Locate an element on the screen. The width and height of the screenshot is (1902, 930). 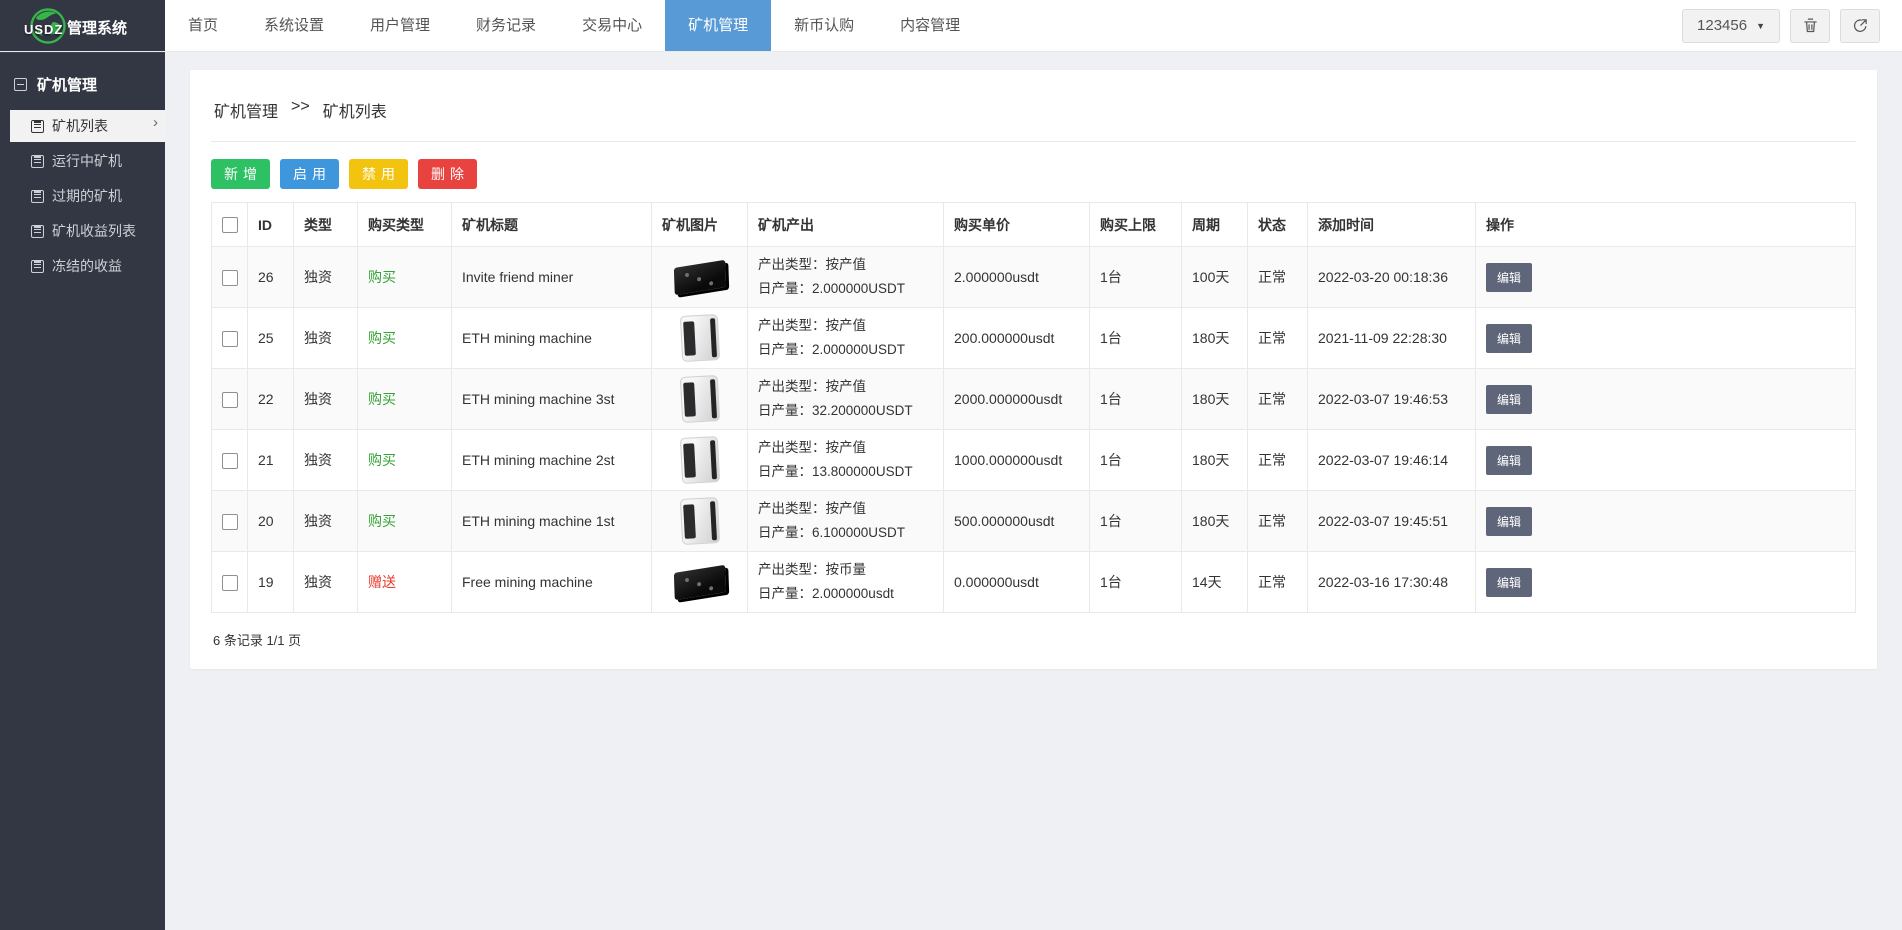
user-menu-label: 123456 is located at coordinates (1722, 25).